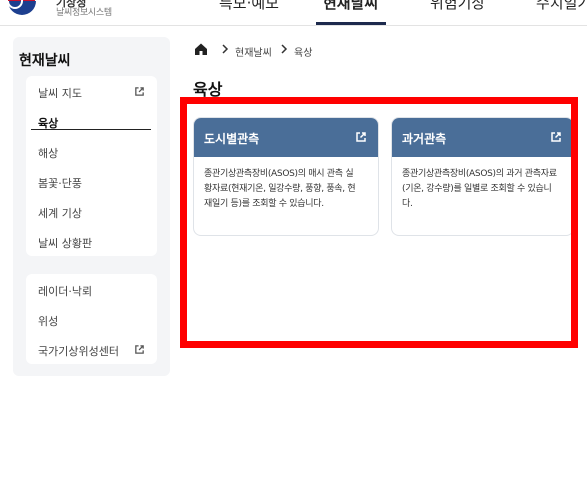 The width and height of the screenshot is (587, 484). I want to click on breadcrumb-current-weather: 현재날씨, so click(253, 51).